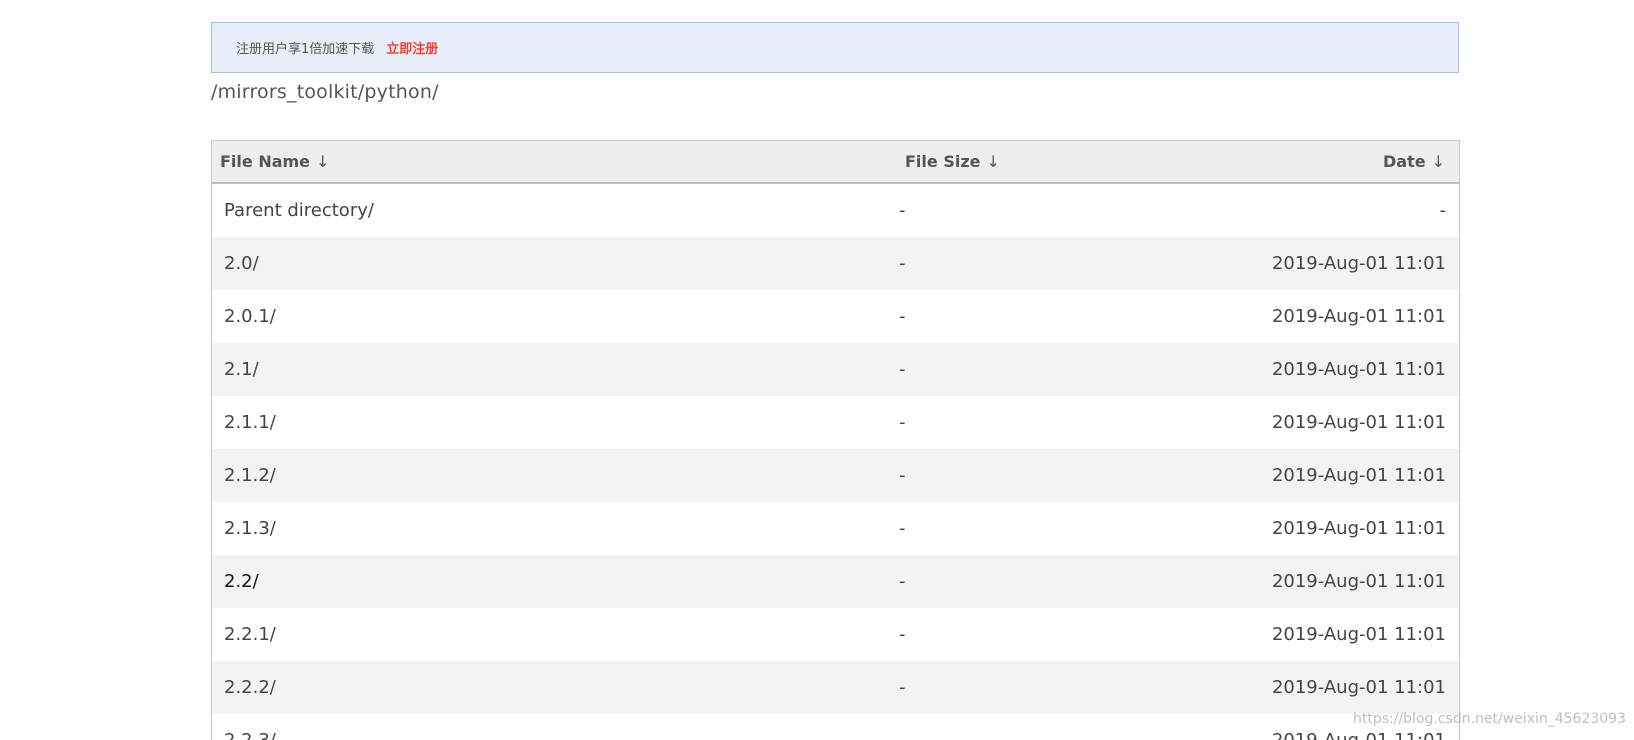  I want to click on watermark: https://blog.csdn.net/weixin_45623093, so click(1489, 719).